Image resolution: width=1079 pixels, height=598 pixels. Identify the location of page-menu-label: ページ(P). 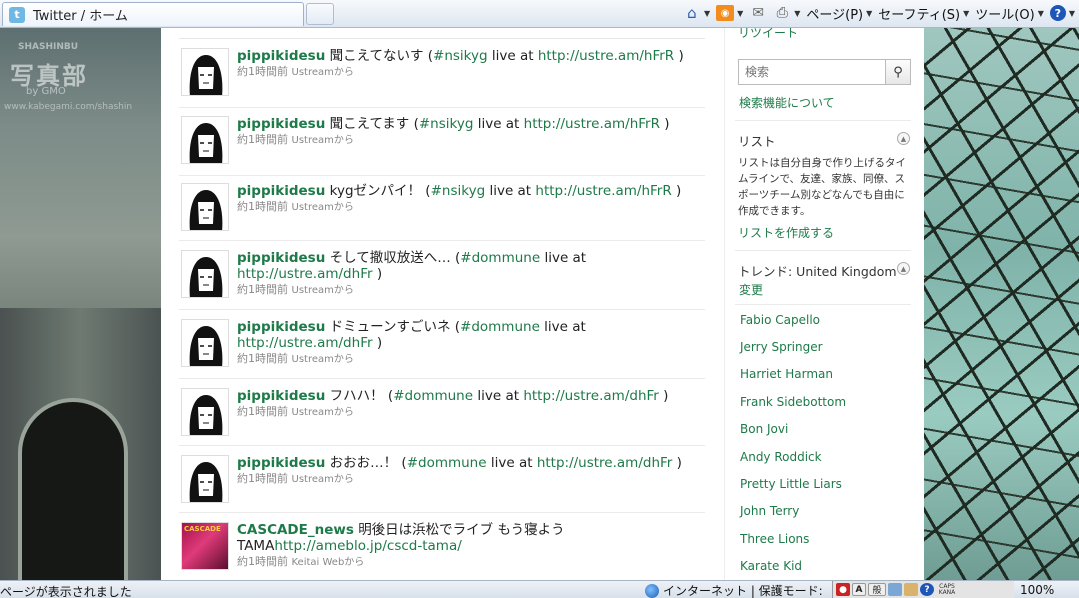
(835, 15).